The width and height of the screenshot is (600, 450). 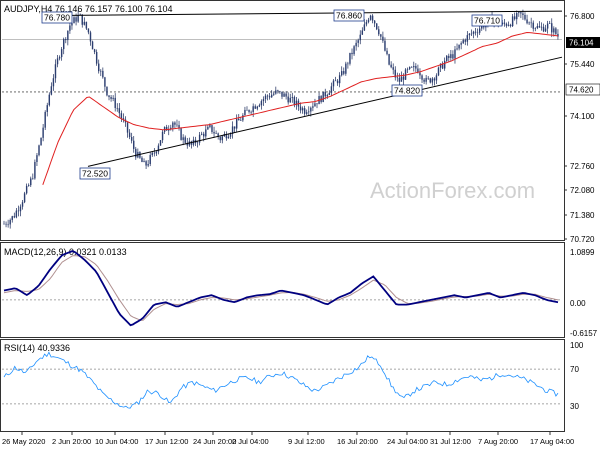 What do you see at coordinates (357, 441) in the screenshot?
I see `x-tick-label: 16 Jul 20:00` at bounding box center [357, 441].